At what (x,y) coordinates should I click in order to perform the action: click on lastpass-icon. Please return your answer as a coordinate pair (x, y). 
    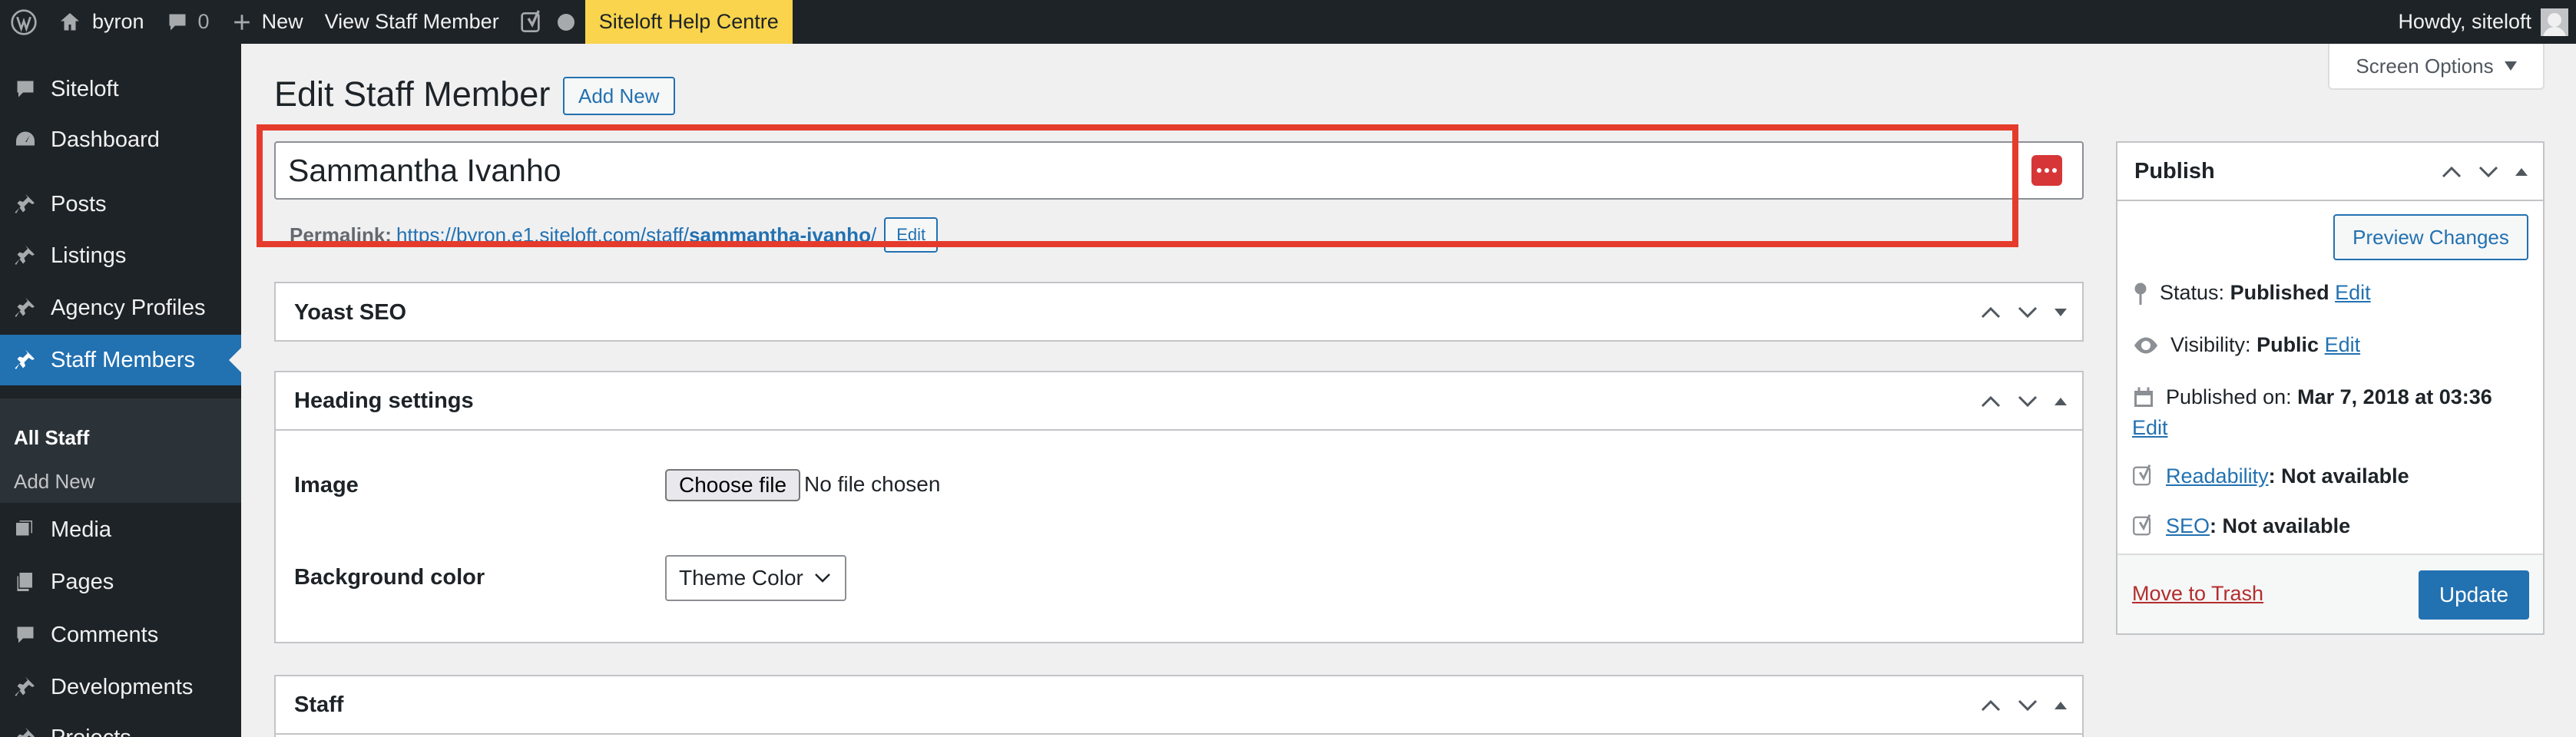
    Looking at the image, I should click on (2046, 171).